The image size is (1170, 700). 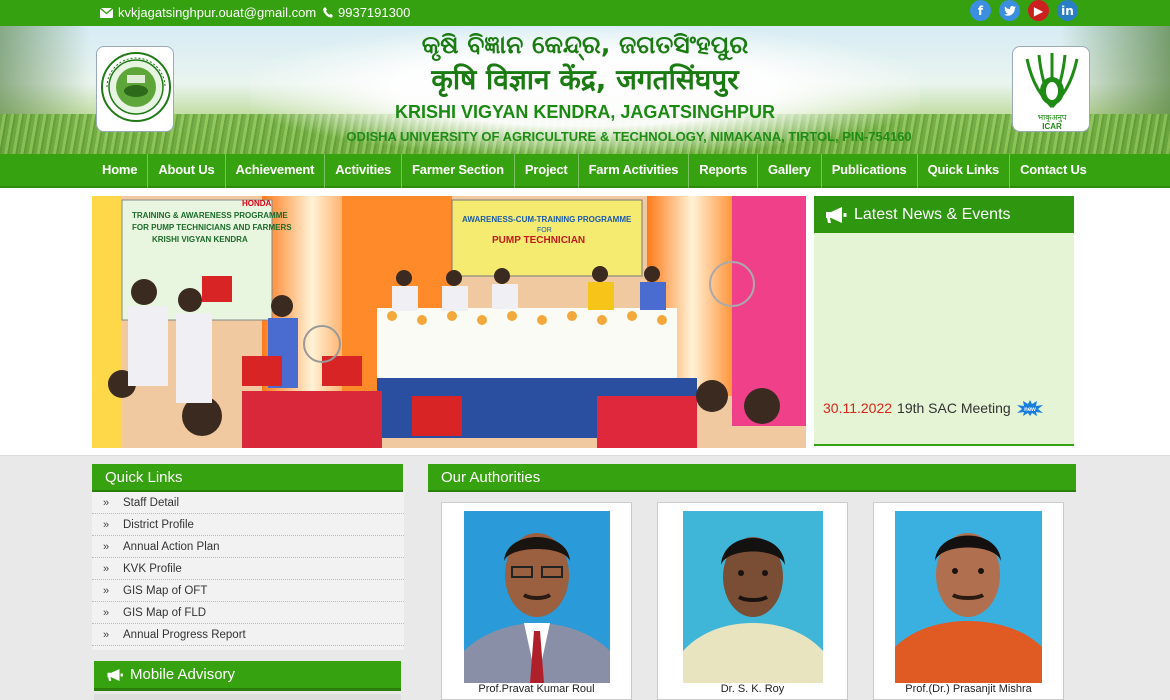 I want to click on slider-banner-left-line2: FOR PUMP TECHNICIANS AND FARMERS, so click(x=212, y=227).